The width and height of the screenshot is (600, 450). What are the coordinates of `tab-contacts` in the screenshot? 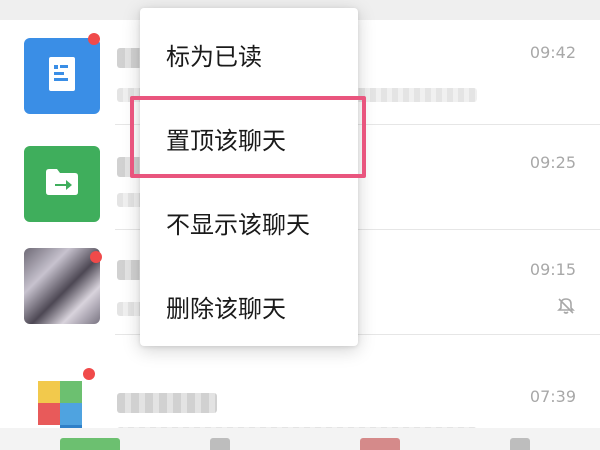 It's located at (220, 444).